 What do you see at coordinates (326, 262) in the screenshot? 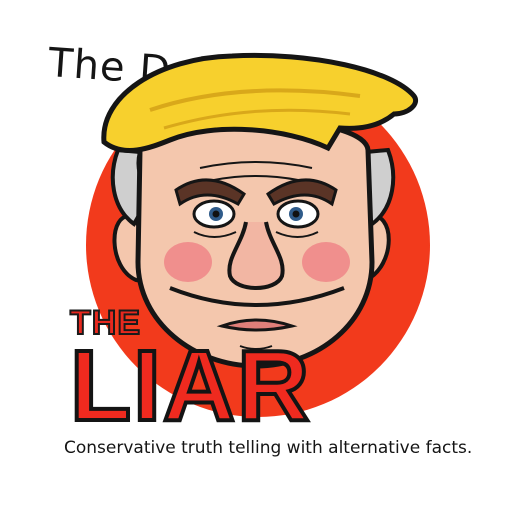
I see `right-cheek` at bounding box center [326, 262].